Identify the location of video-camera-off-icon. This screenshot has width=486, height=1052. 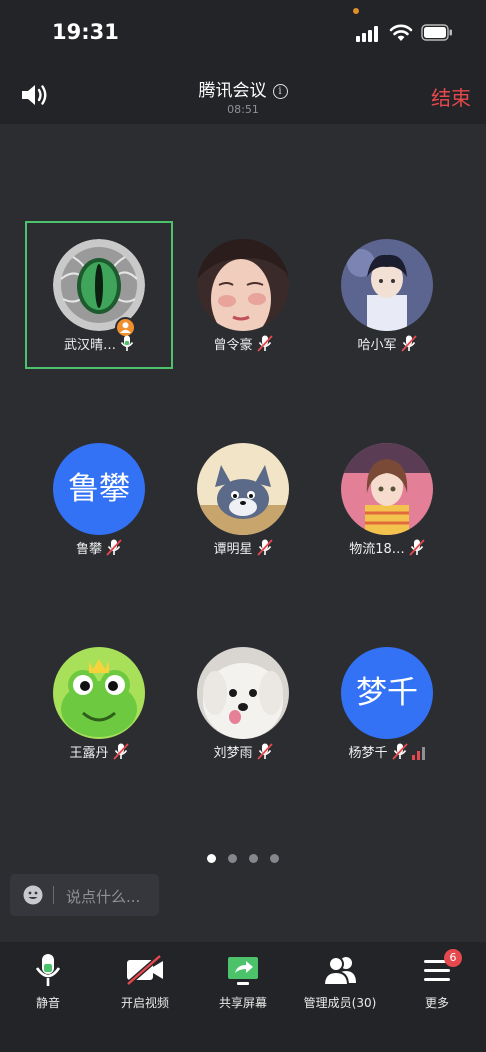
(144, 970).